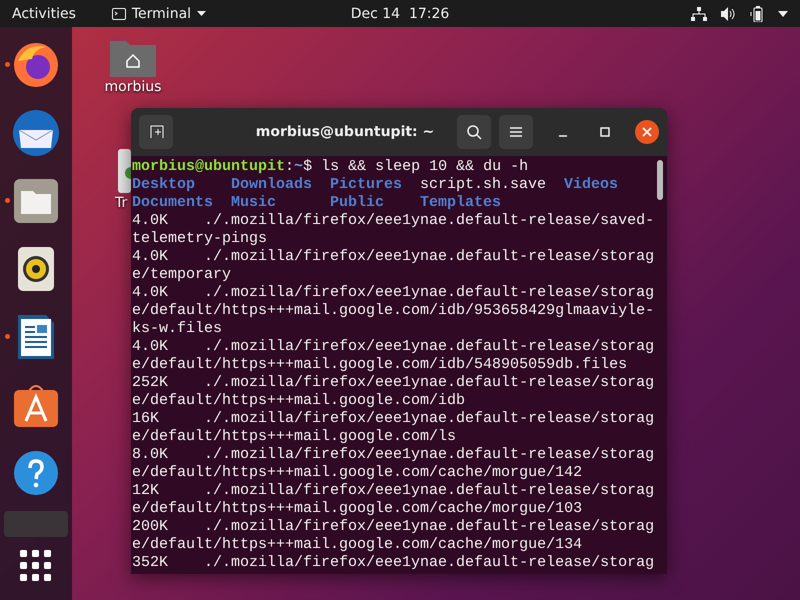 Image resolution: width=800 pixels, height=600 pixels. What do you see at coordinates (380, 365) in the screenshot?
I see `output-line: e/default/https+++mail.google.com/idb/548905059db.files` at bounding box center [380, 365].